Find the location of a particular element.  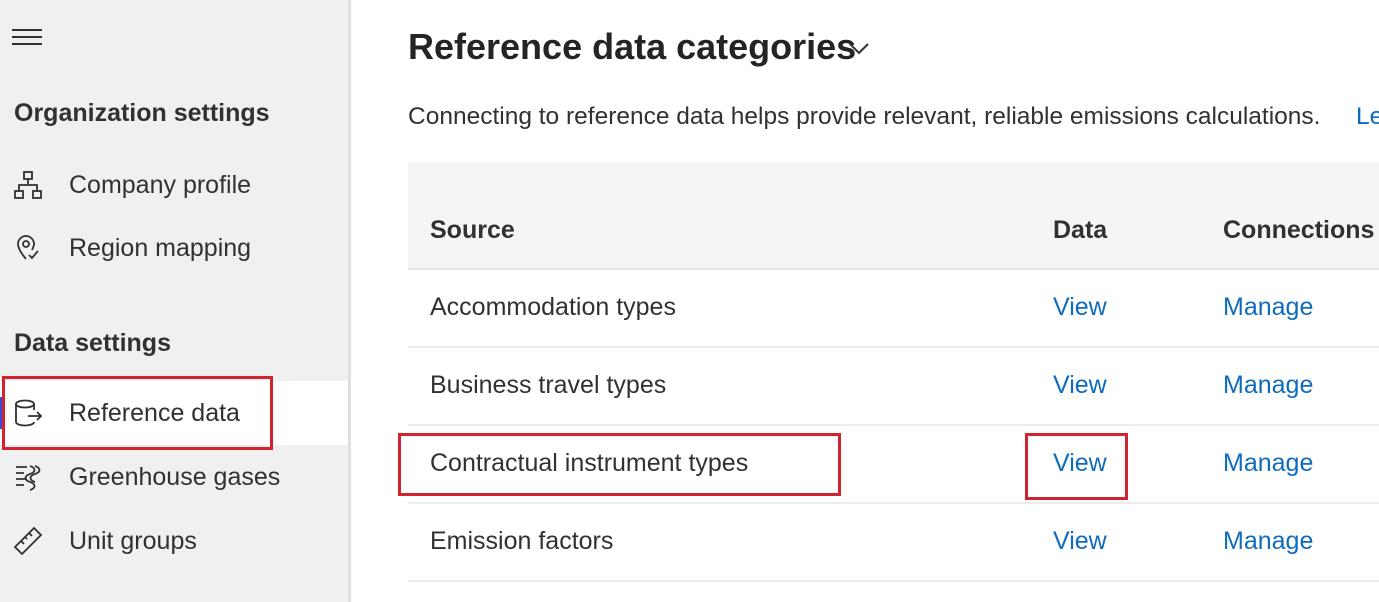

source-cell: Accommodation types is located at coordinates (553, 307).